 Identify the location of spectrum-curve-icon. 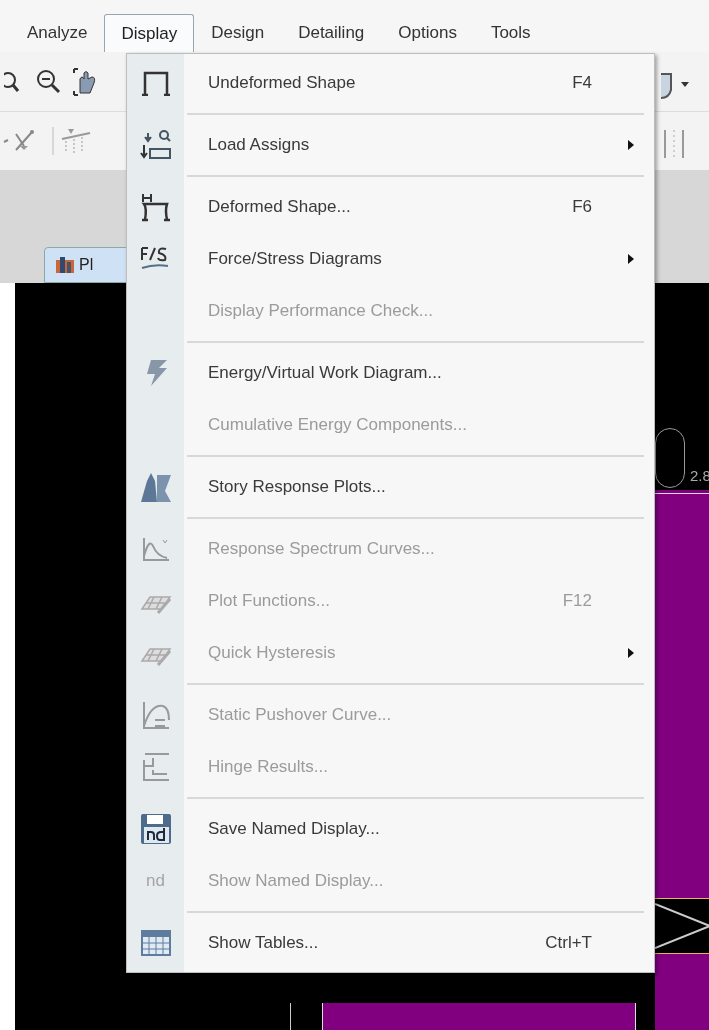
(155, 549).